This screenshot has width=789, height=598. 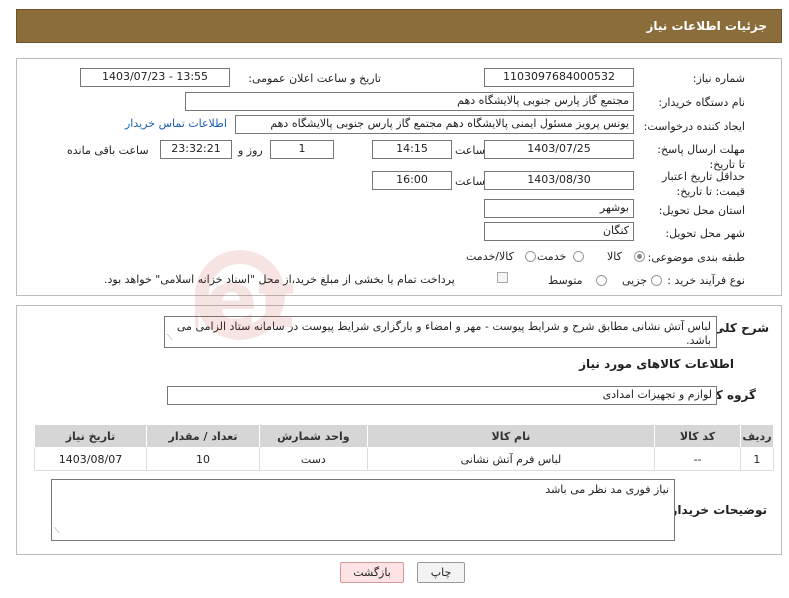 What do you see at coordinates (363, 510) in the screenshot?
I see `buyer-notes-textarea: نیاز فوری مد نظر می باشد ⟋` at bounding box center [363, 510].